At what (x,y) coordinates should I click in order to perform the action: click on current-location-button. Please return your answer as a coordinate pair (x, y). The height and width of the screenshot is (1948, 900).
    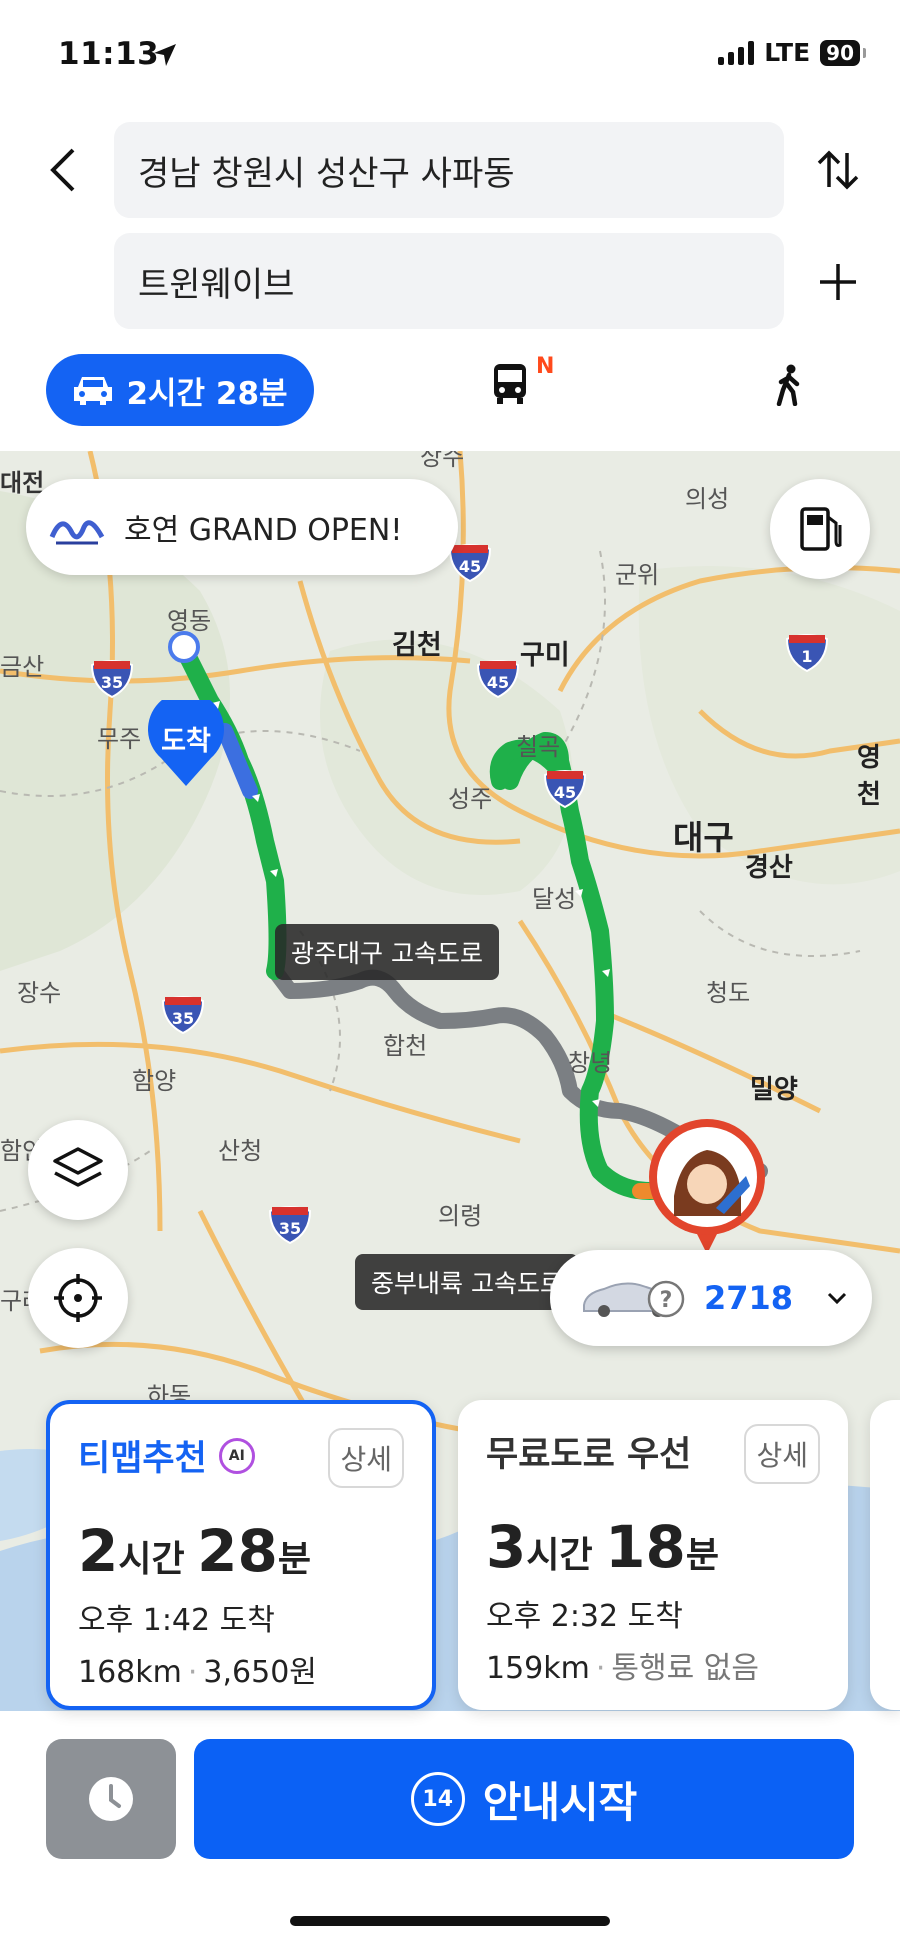
    Looking at the image, I should click on (78, 1298).